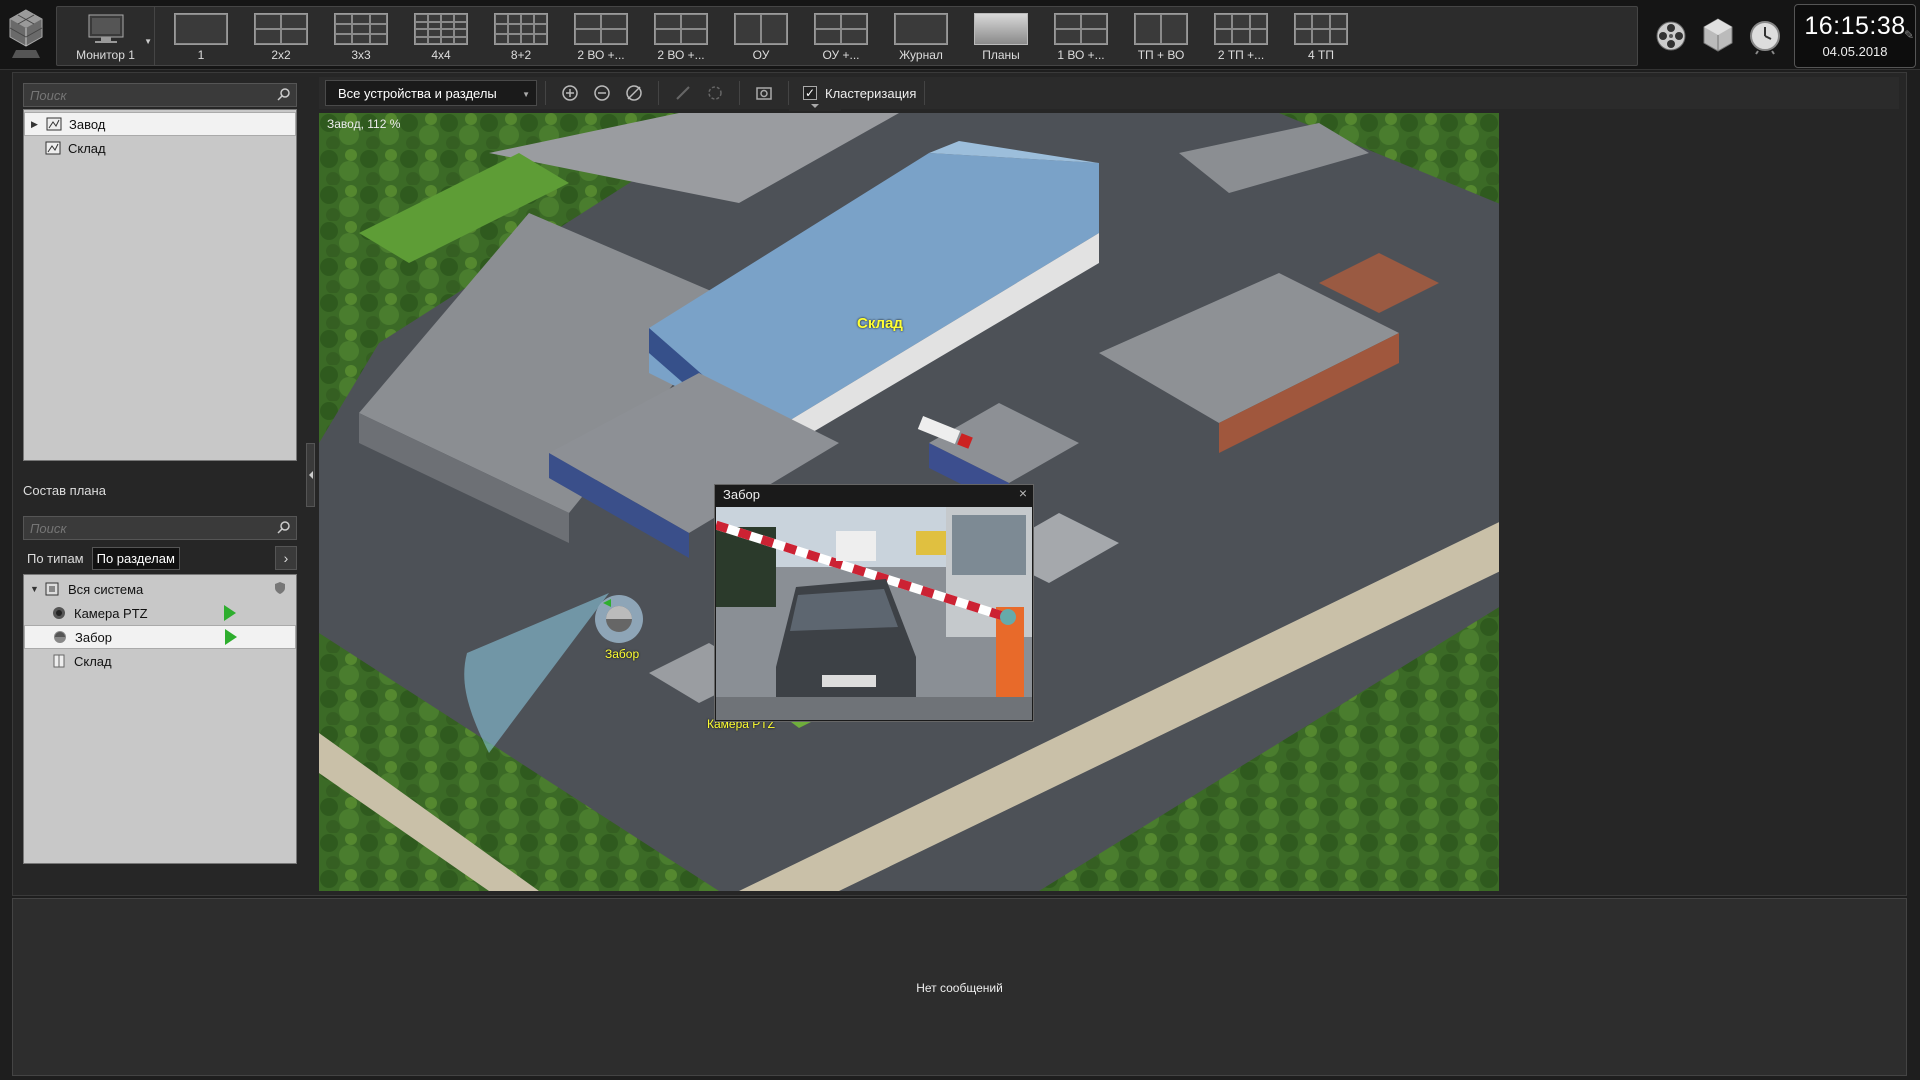 This screenshot has width=1920, height=1080. I want to click on tree-item-zabor: Забор, so click(160, 637).